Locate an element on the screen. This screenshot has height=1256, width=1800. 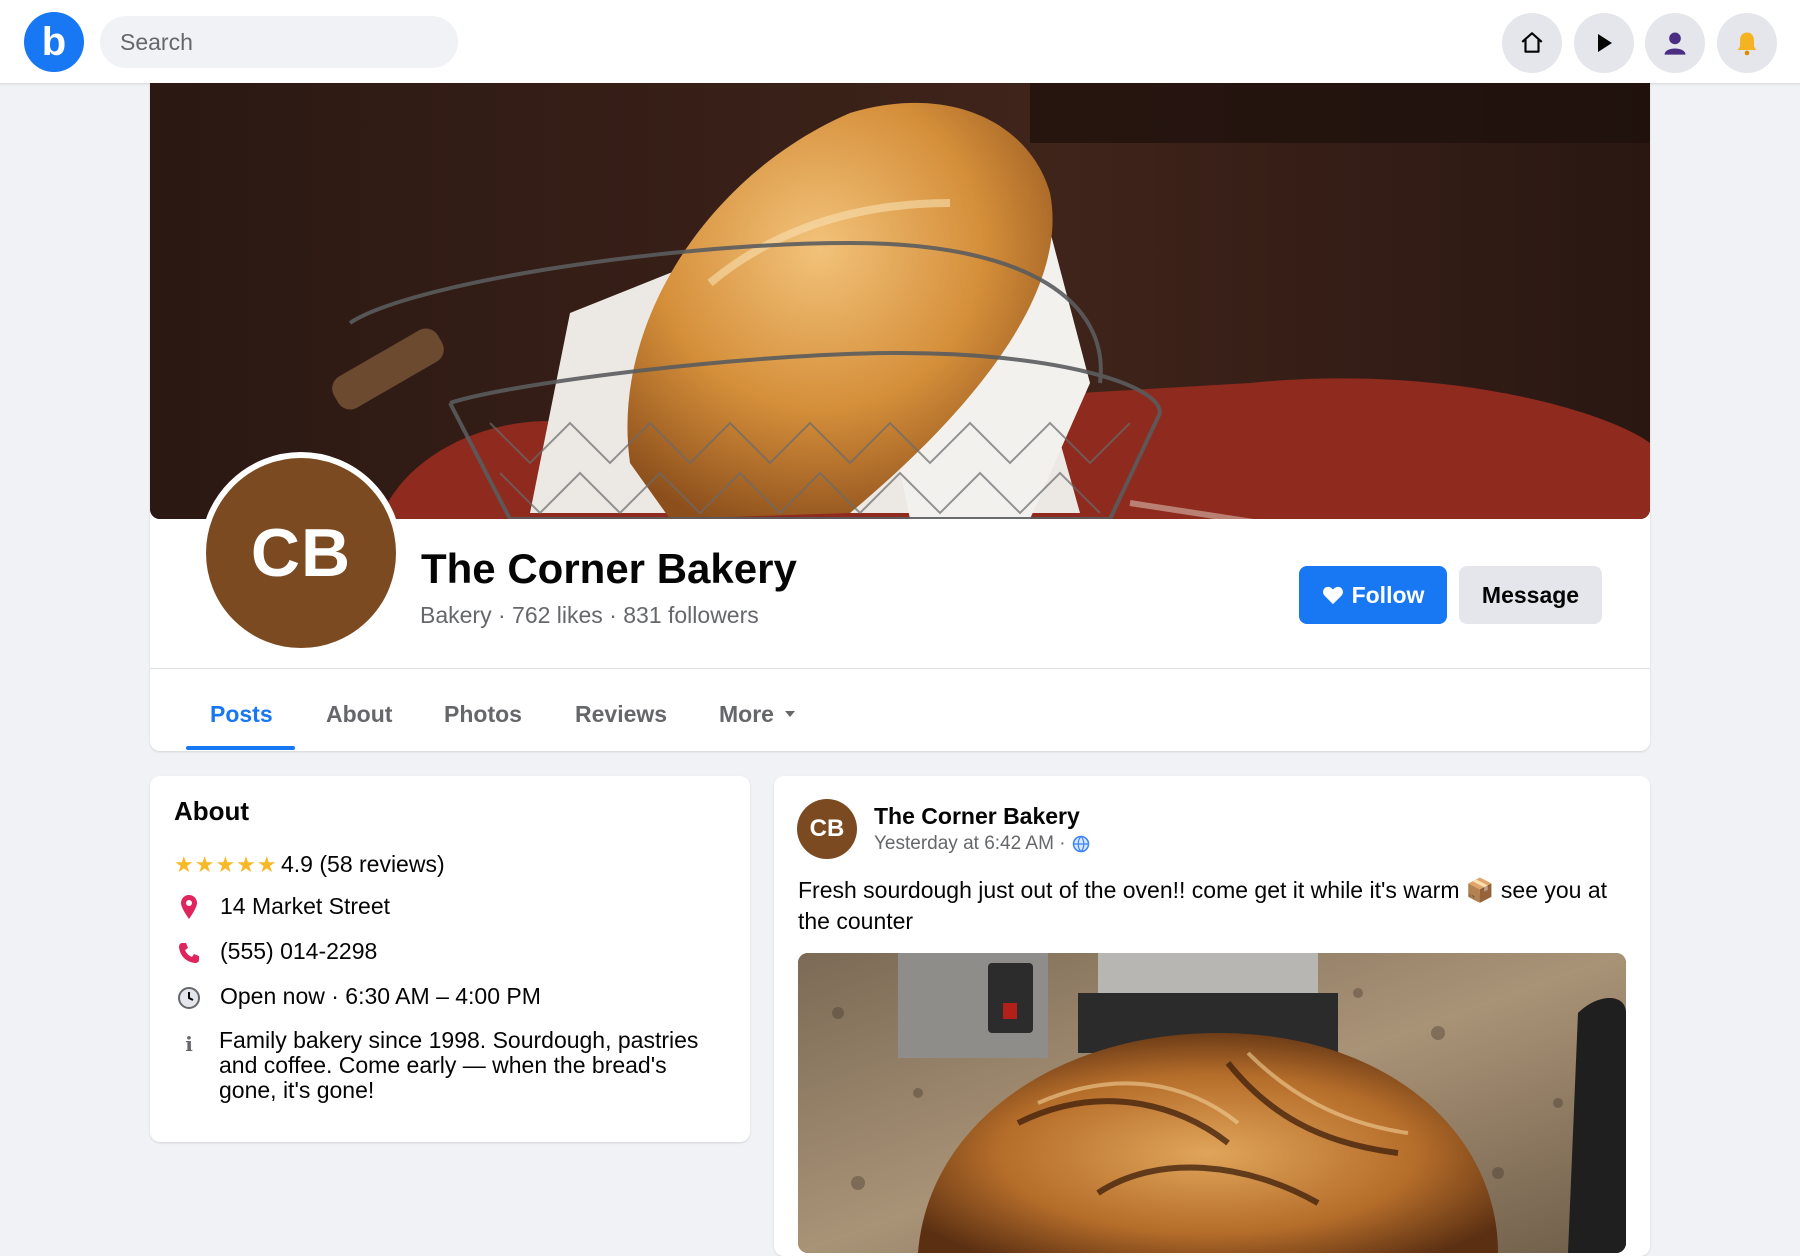
phone-icon is located at coordinates (189, 953).